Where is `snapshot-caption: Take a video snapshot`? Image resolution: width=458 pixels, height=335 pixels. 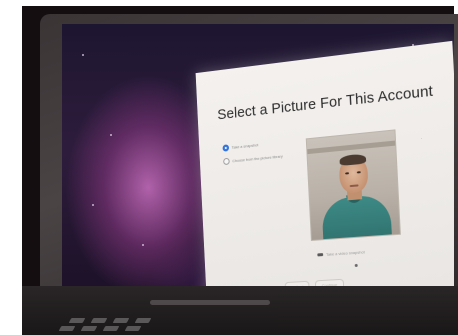
snapshot-caption: Take a video snapshot is located at coordinates (341, 253).